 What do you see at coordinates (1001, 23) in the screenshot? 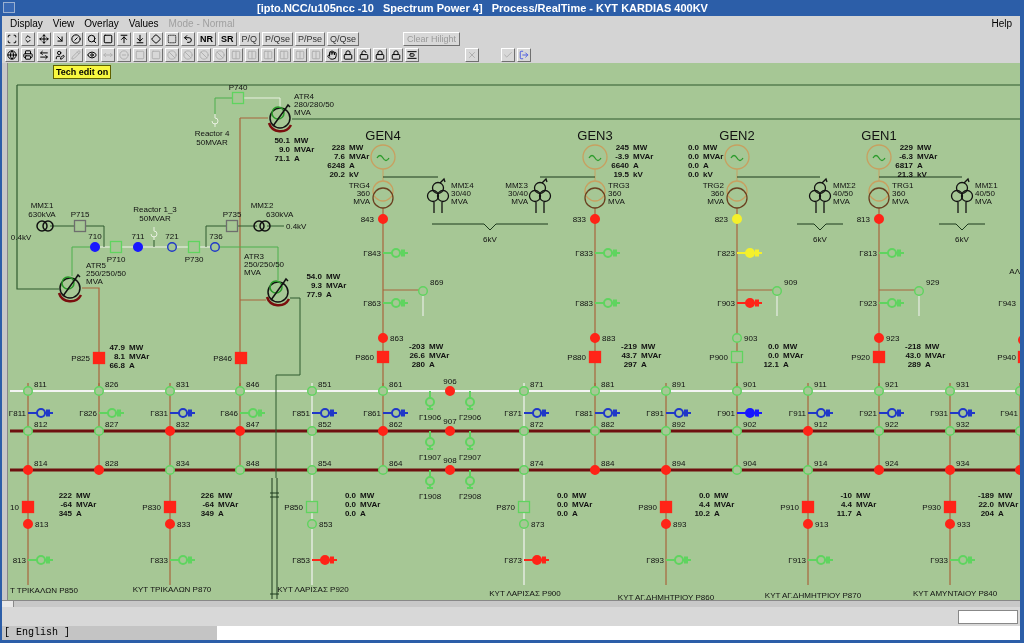
I see `menu-item: Help` at bounding box center [1001, 23].